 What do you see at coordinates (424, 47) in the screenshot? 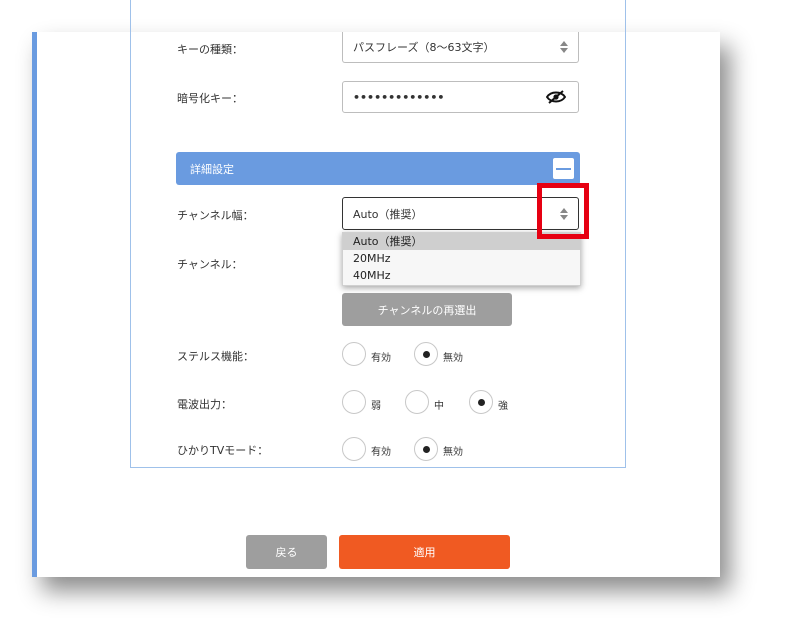
I see `key-type-value: パスフレーズ（8〜63文字）` at bounding box center [424, 47].